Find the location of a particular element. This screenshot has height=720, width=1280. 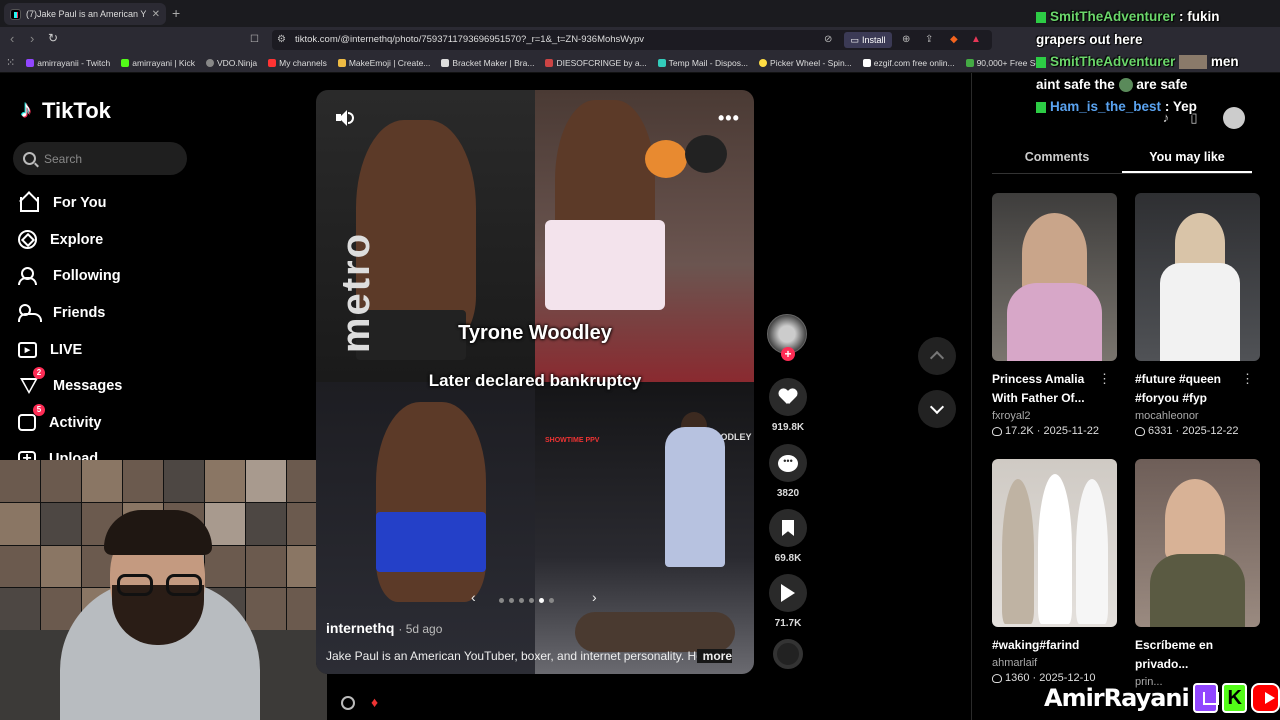

chat-text: Yep is located at coordinates (1184, 106).